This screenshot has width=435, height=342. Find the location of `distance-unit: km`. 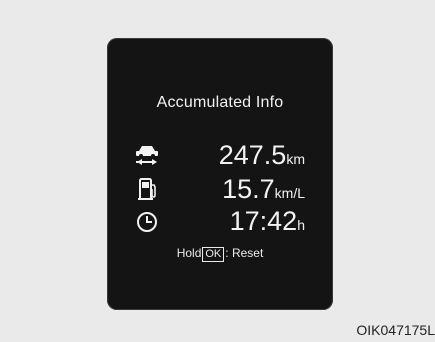

distance-unit: km is located at coordinates (295, 159).